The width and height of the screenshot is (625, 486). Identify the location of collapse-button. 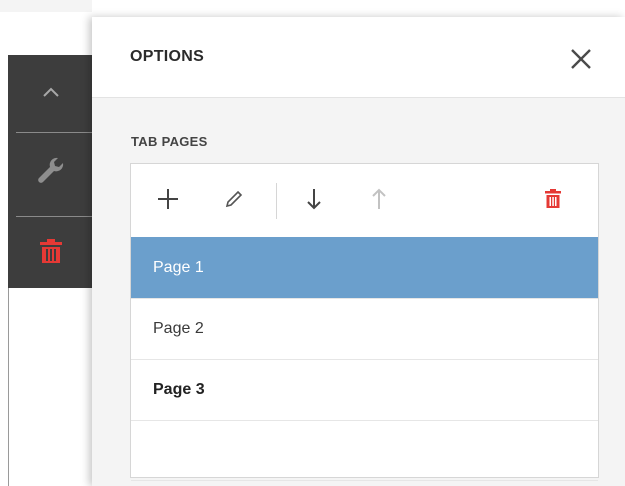
(50, 94).